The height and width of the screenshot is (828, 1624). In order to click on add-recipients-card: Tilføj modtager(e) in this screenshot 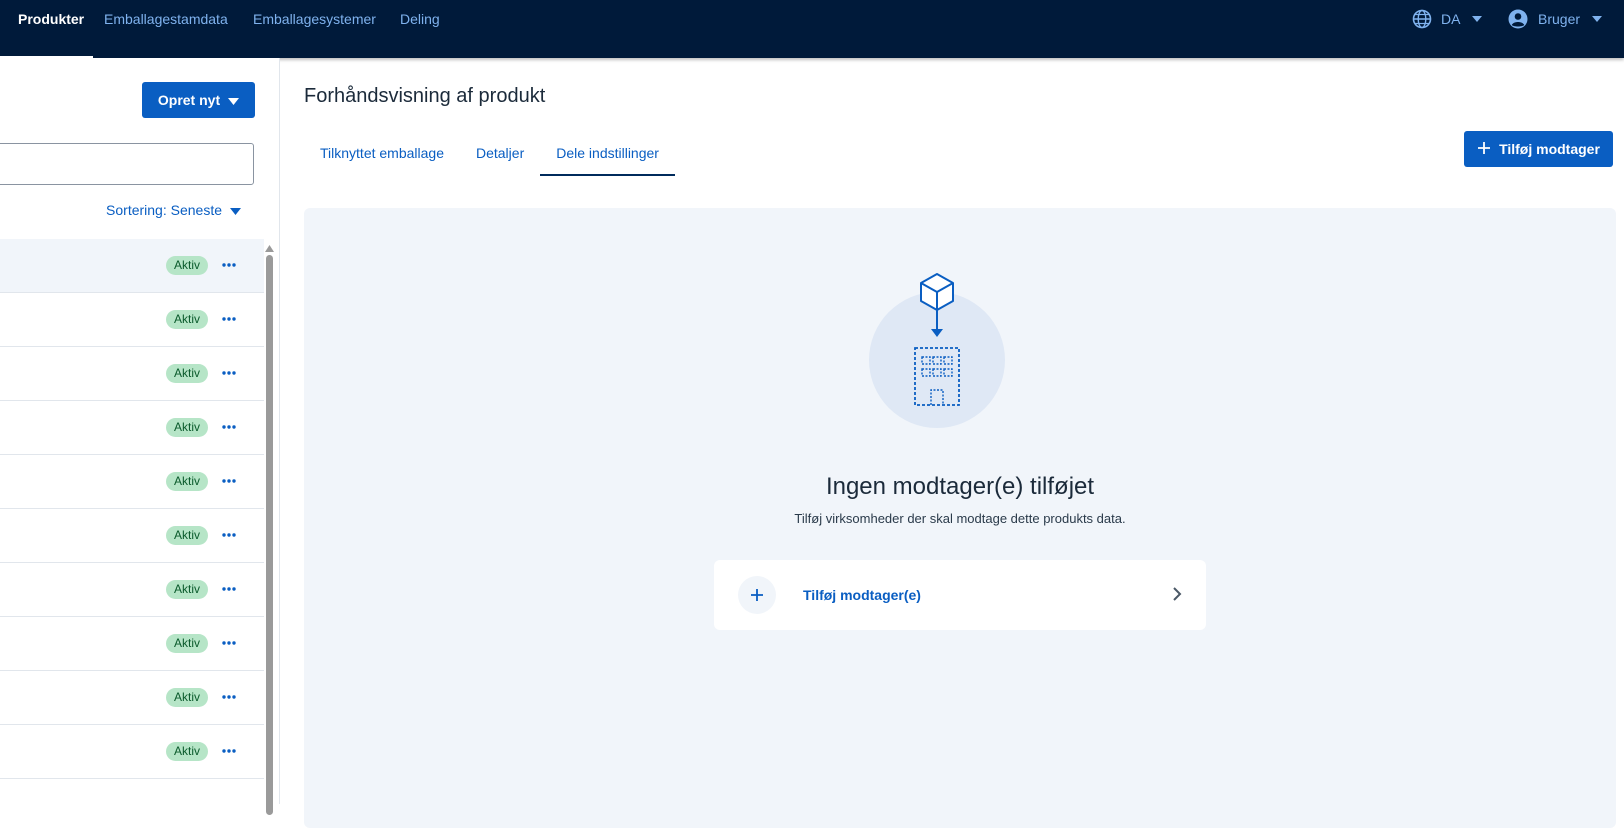, I will do `click(960, 595)`.